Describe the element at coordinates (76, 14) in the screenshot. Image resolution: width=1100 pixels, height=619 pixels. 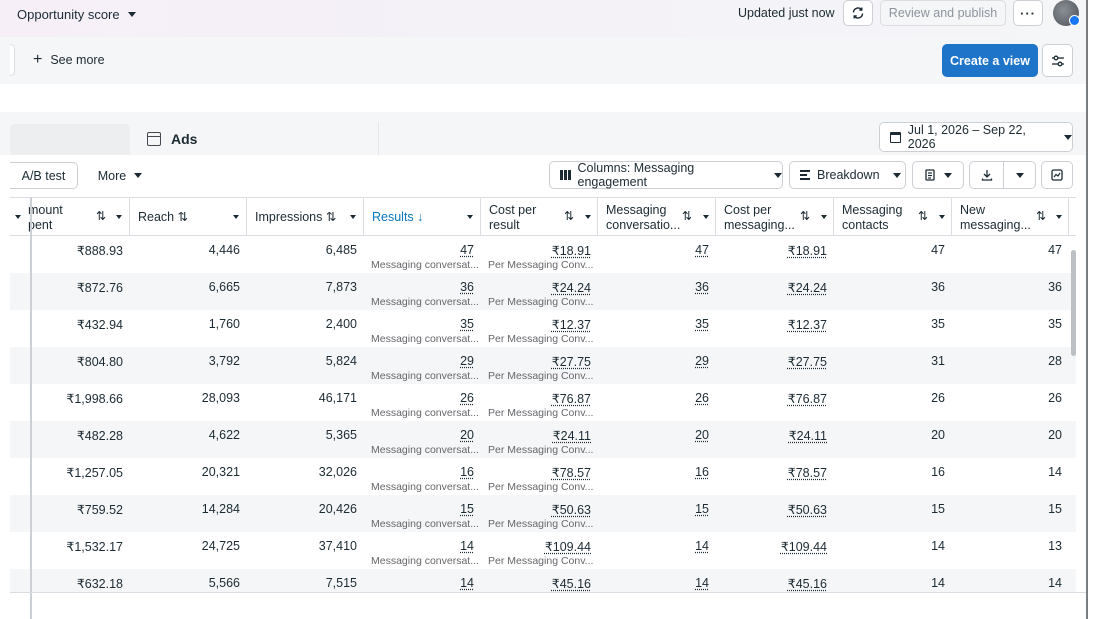
I see `opportunity-score-dropdown: Opportunity score` at that location.